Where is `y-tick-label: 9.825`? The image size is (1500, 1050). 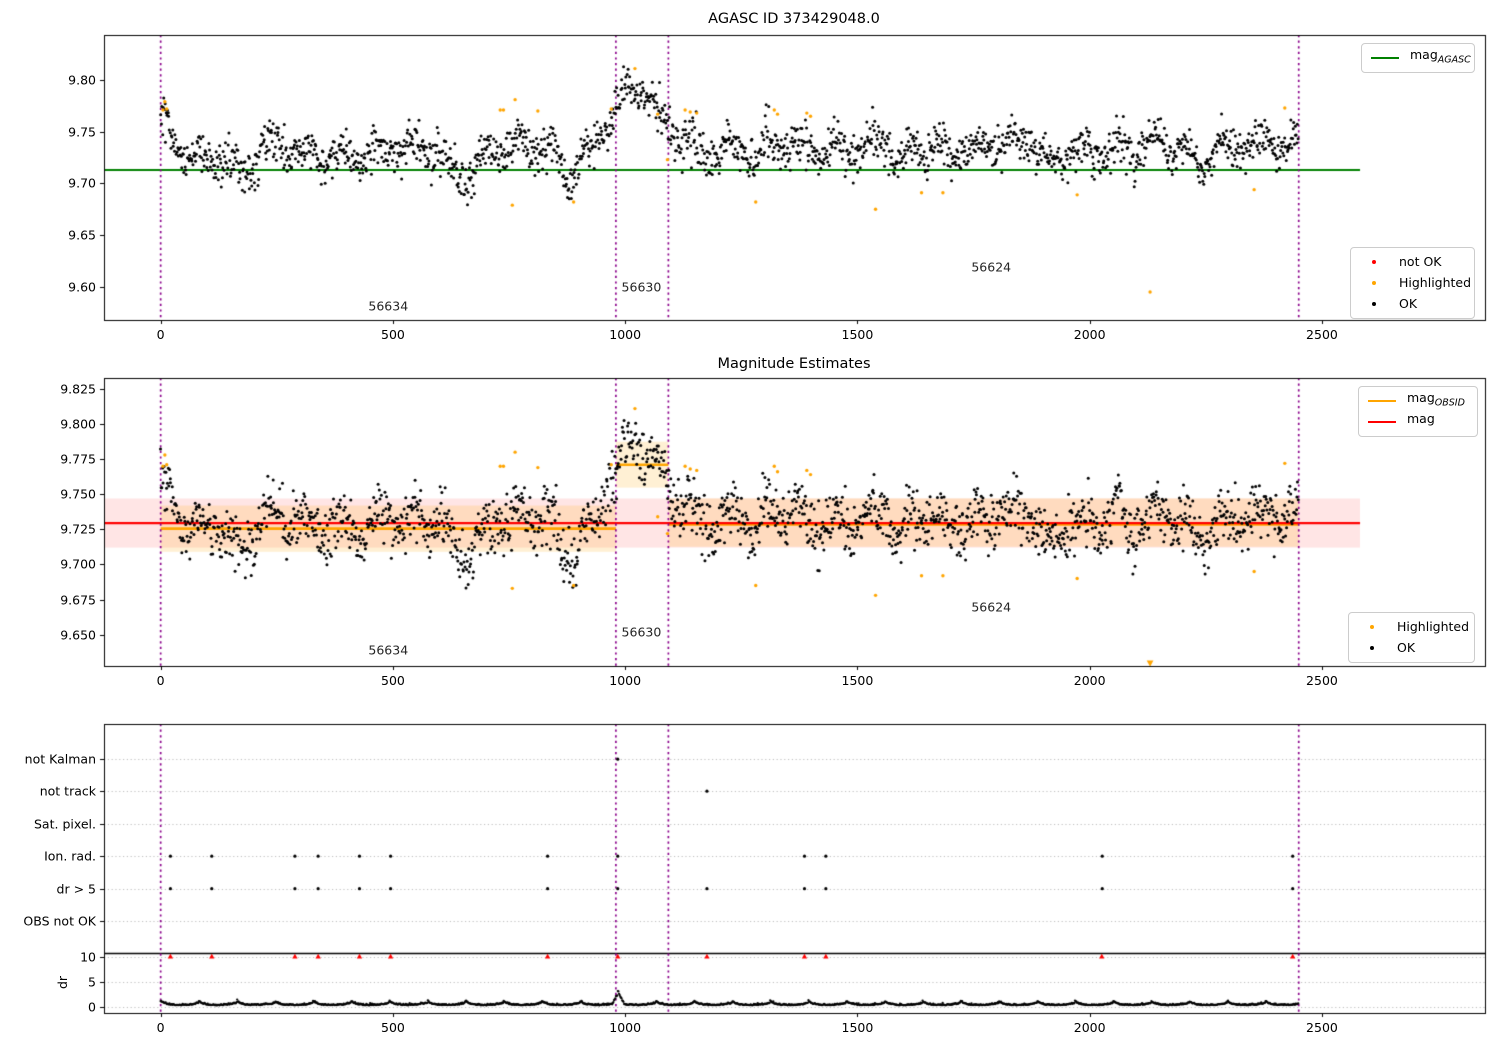 y-tick-label: 9.825 is located at coordinates (78, 389).